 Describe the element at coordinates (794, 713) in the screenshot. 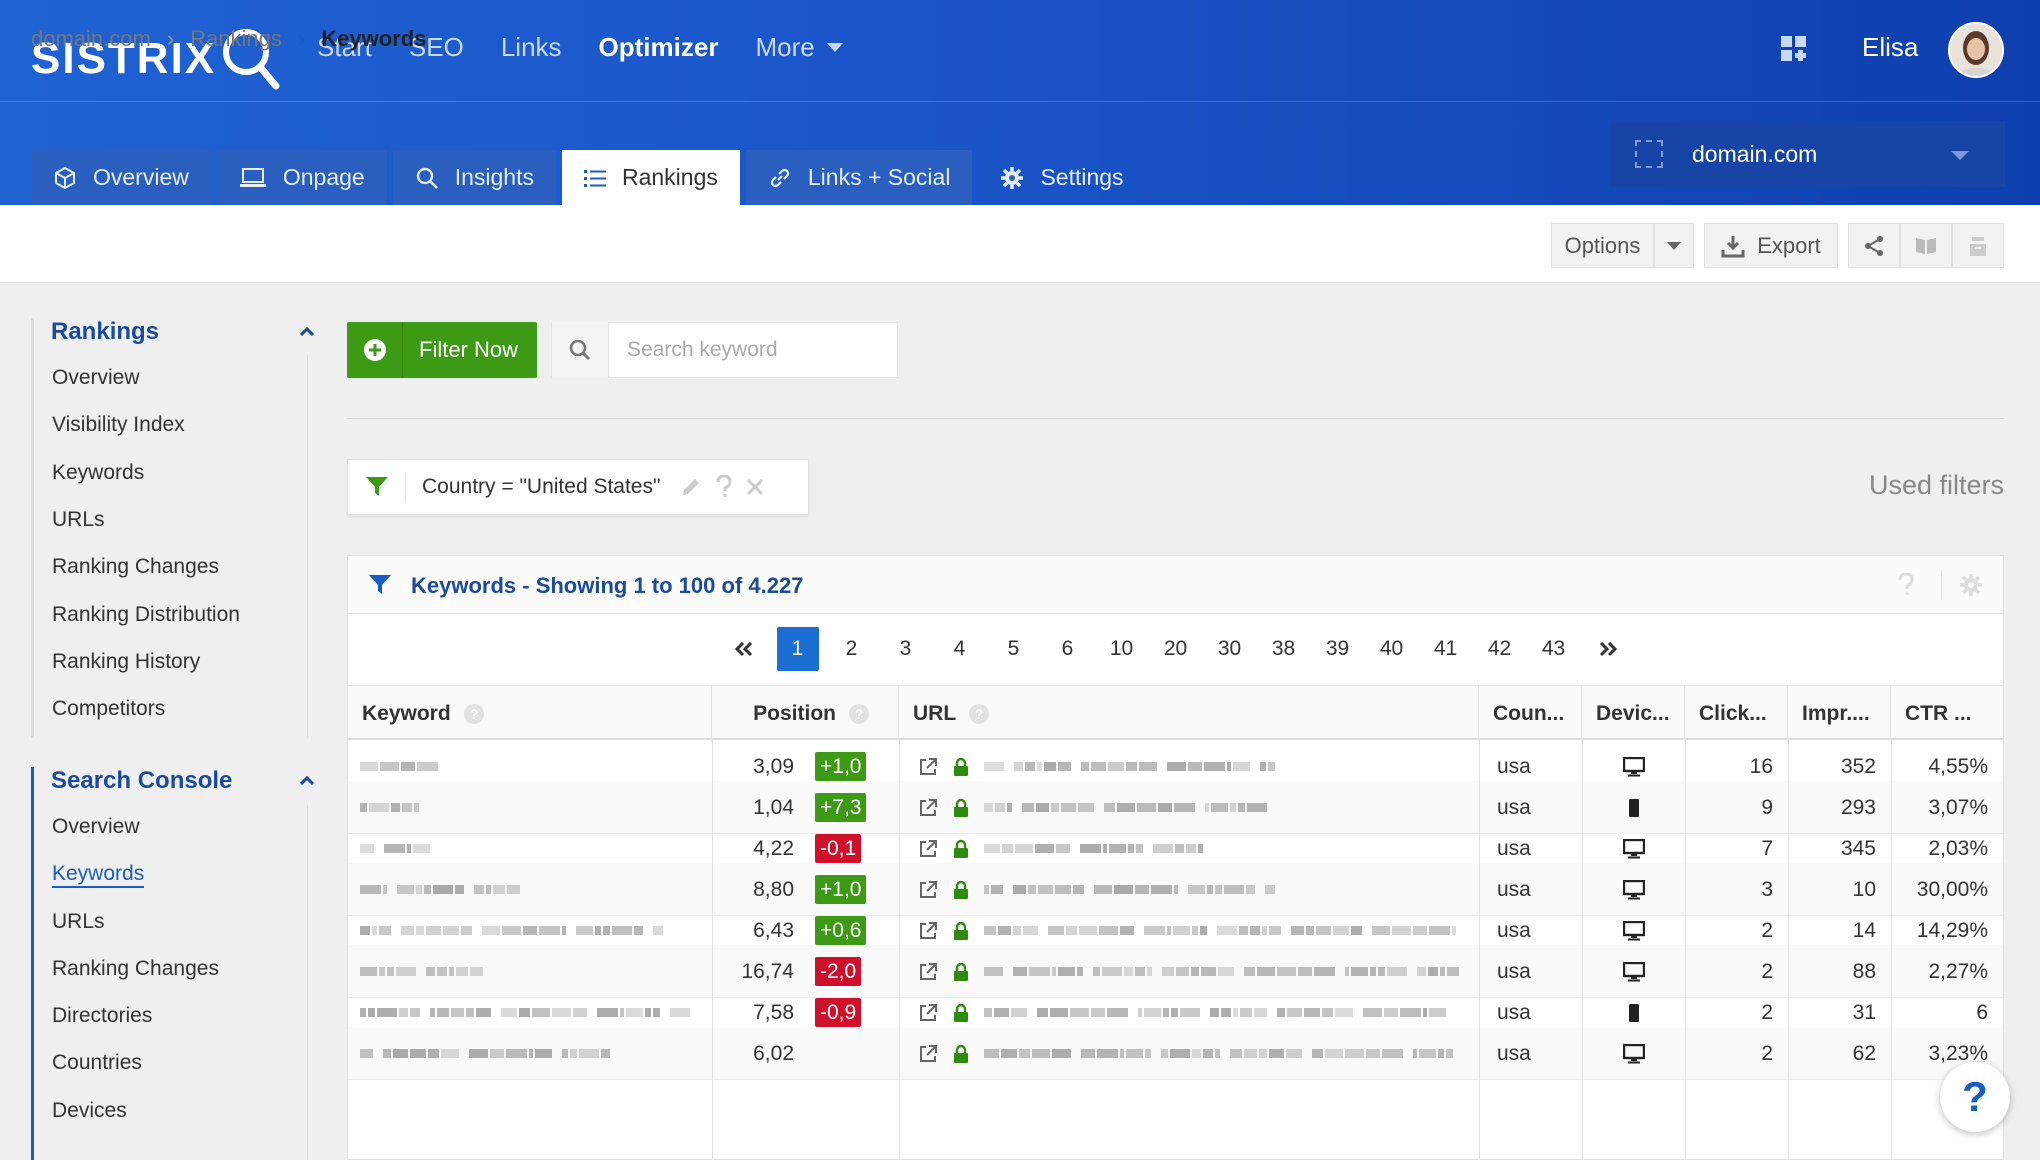

I see `column-label: Position` at that location.